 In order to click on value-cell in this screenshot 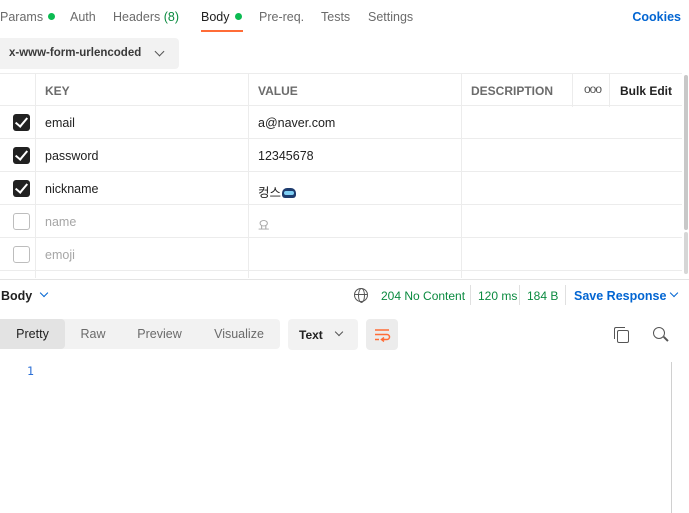, I will do `click(355, 254)`.